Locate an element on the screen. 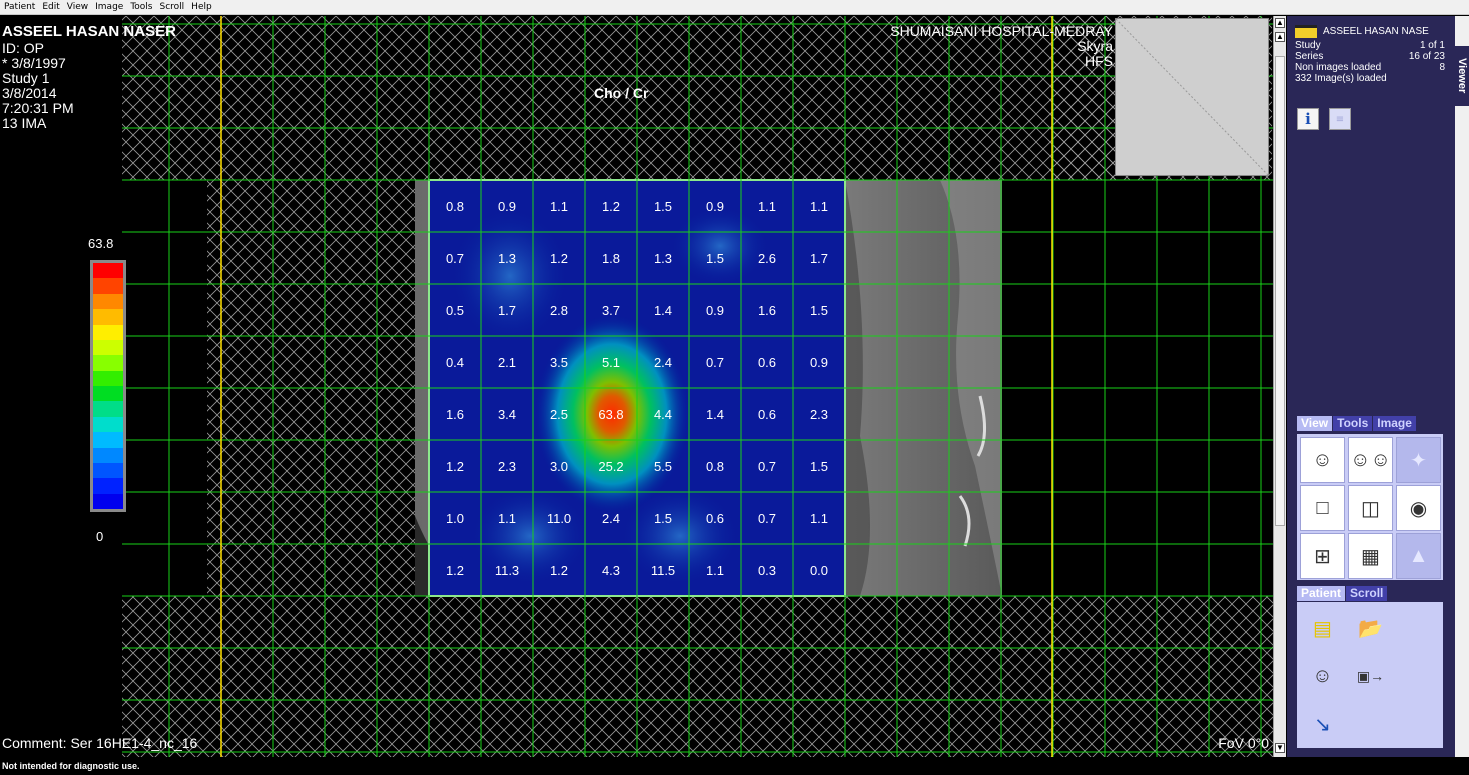 The width and height of the screenshot is (1469, 775). csi-cell-value: 2.6 is located at coordinates (767, 258).